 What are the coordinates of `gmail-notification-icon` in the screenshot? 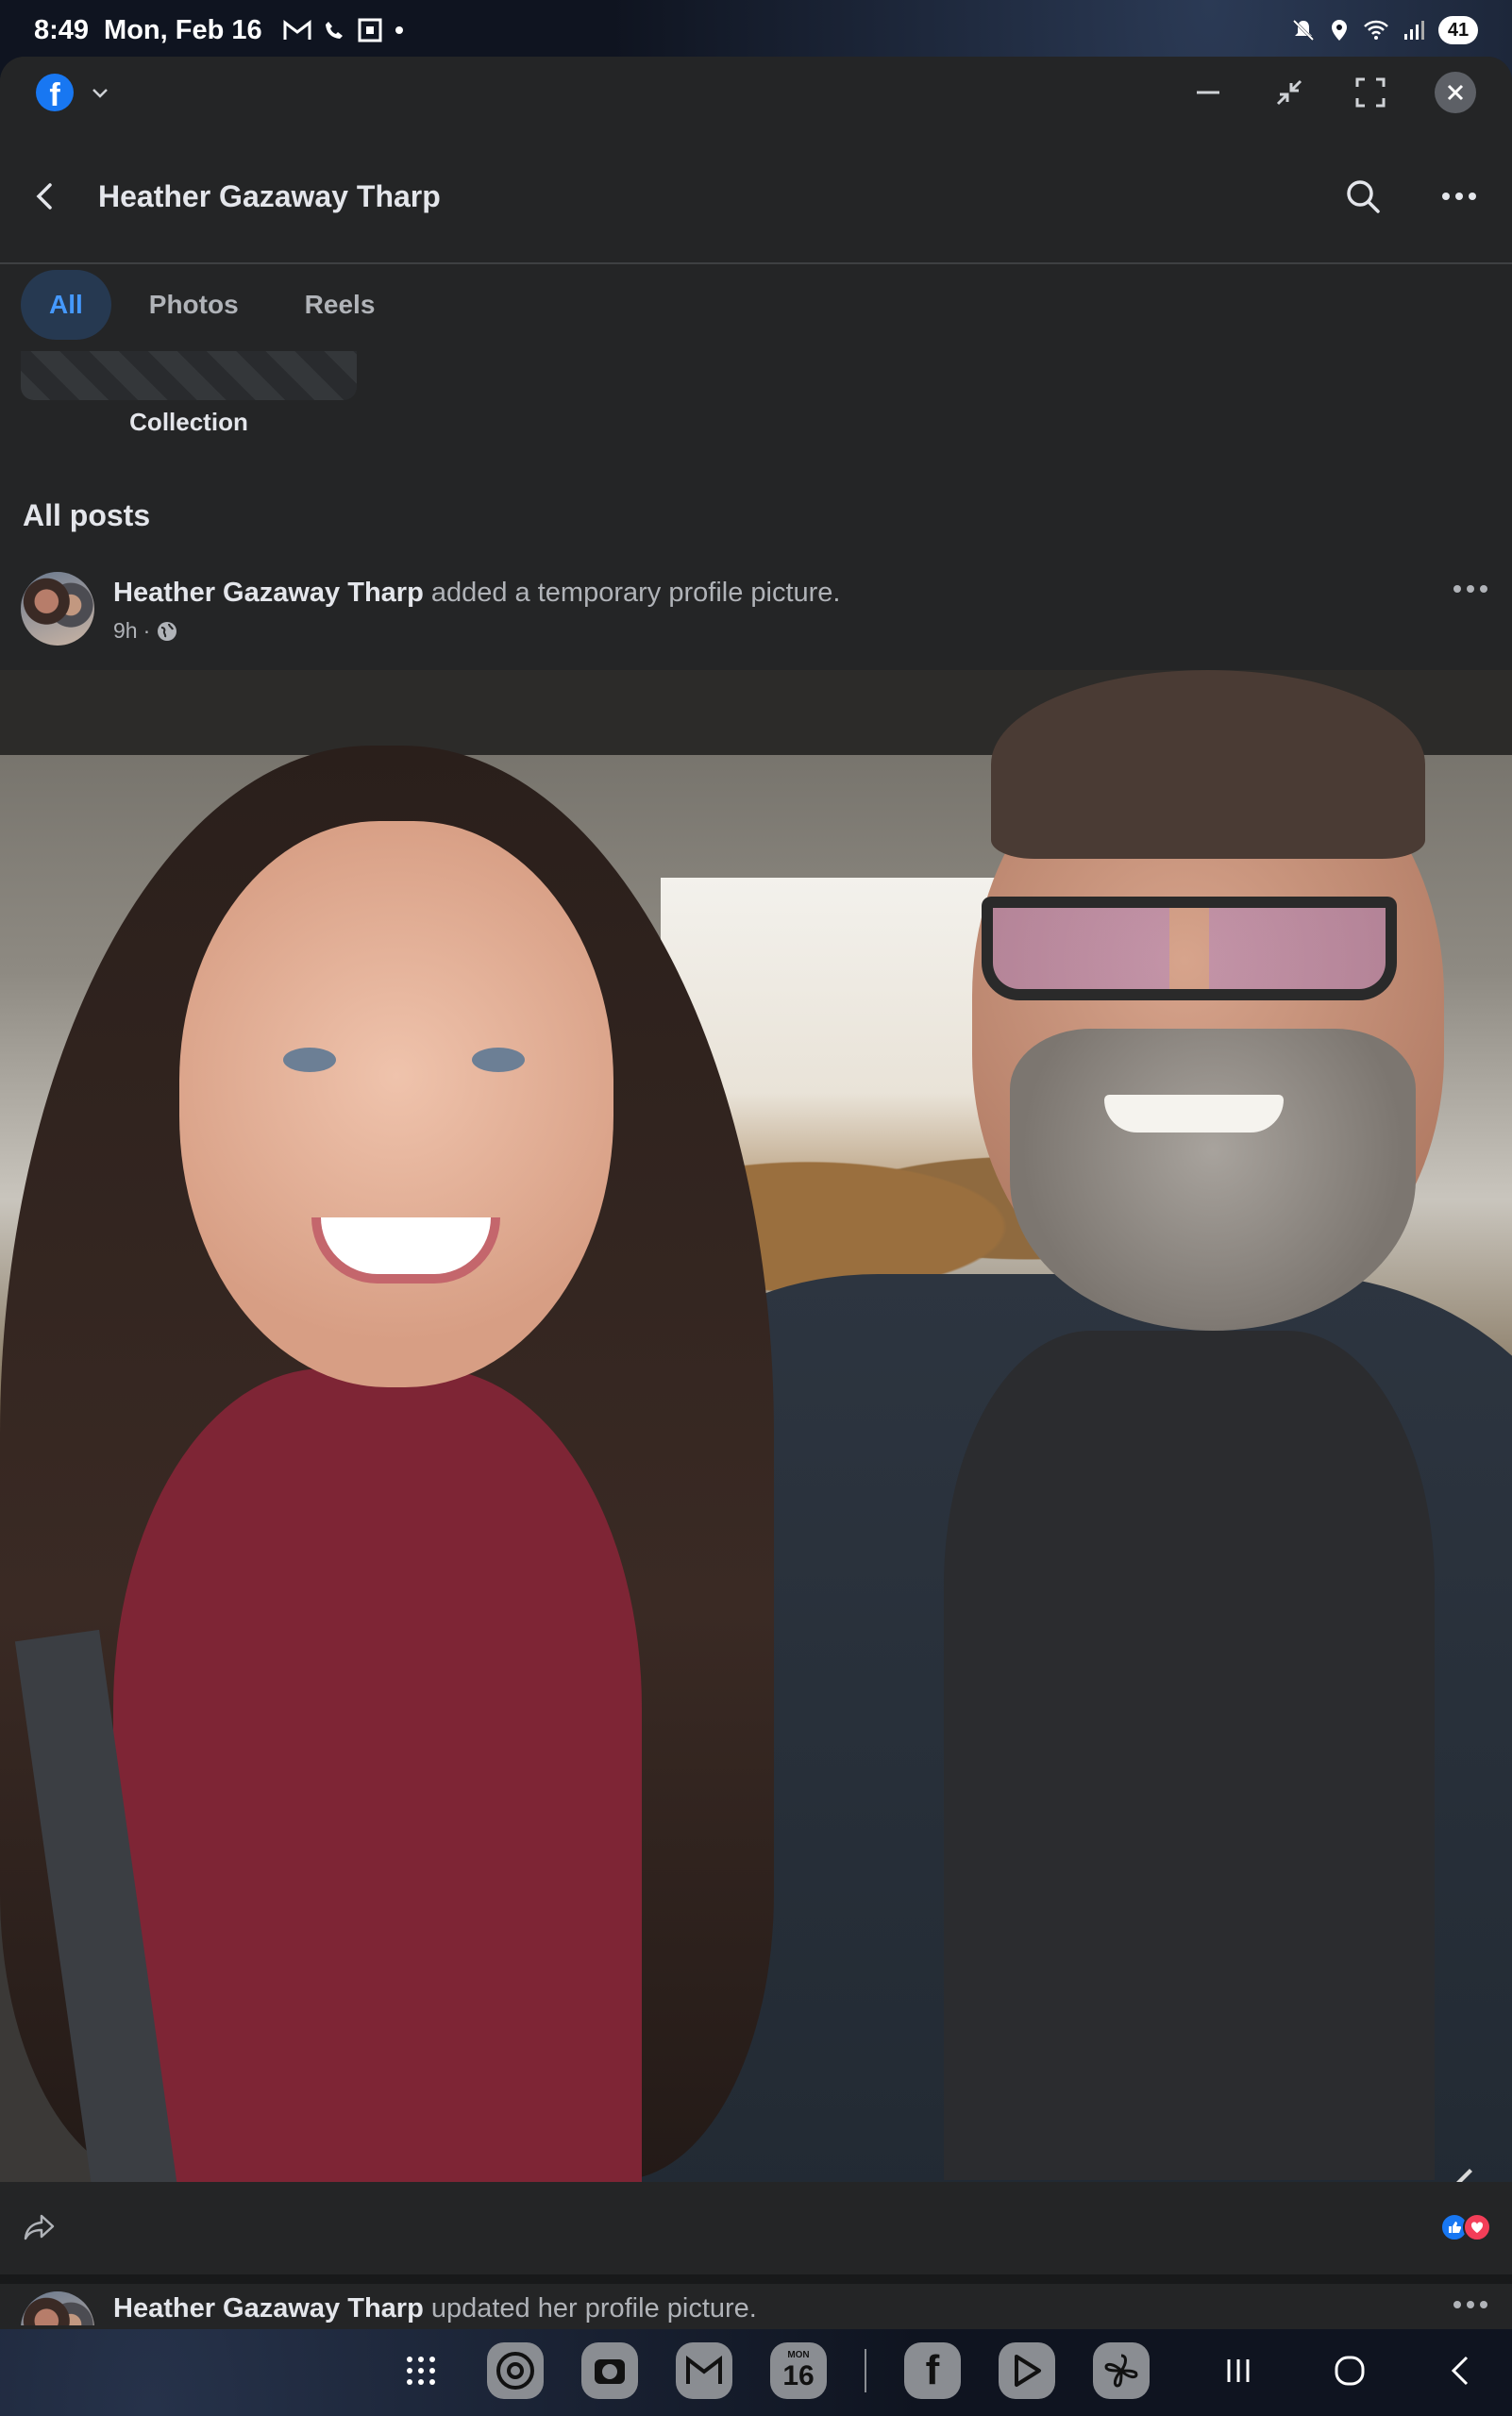 It's located at (297, 30).